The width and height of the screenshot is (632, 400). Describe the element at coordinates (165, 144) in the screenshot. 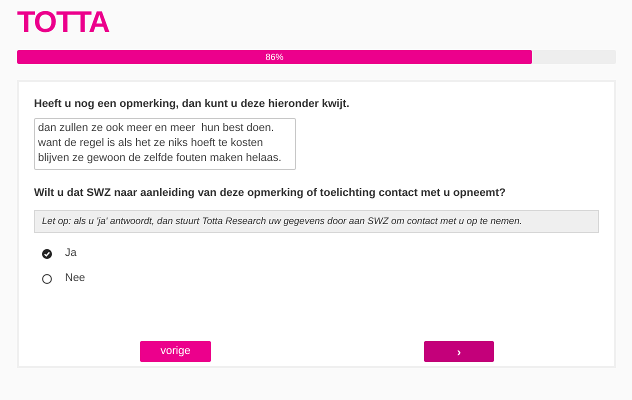

I see `comment-field: dan zullen ze ook meer en meer hun best doen. want de regel is als het ze niks hoeft te kosten blijven ze gewoon de zelfde fouten maken helaas.` at that location.